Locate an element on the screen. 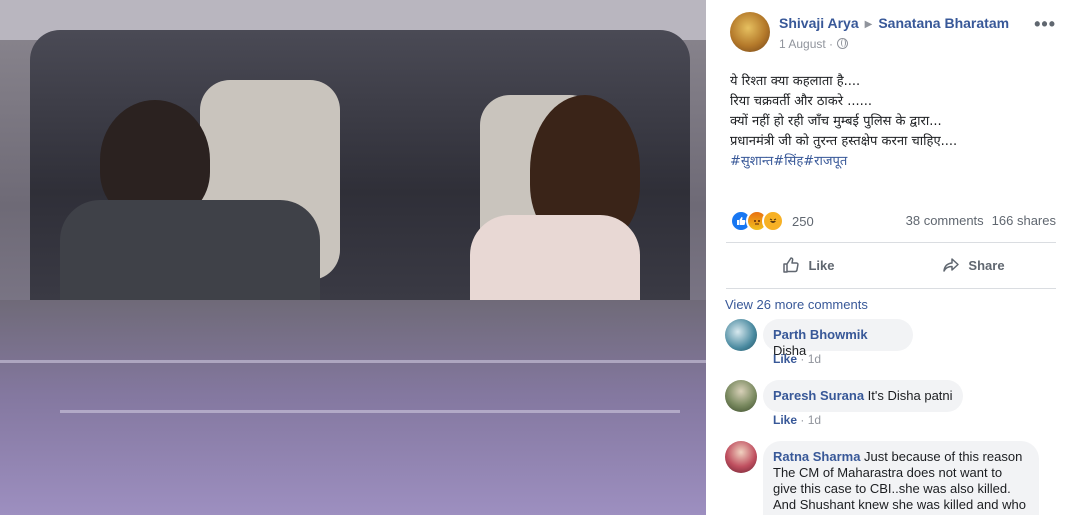 This screenshot has width=1070, height=515. comments-count: 38 comments is located at coordinates (945, 220).